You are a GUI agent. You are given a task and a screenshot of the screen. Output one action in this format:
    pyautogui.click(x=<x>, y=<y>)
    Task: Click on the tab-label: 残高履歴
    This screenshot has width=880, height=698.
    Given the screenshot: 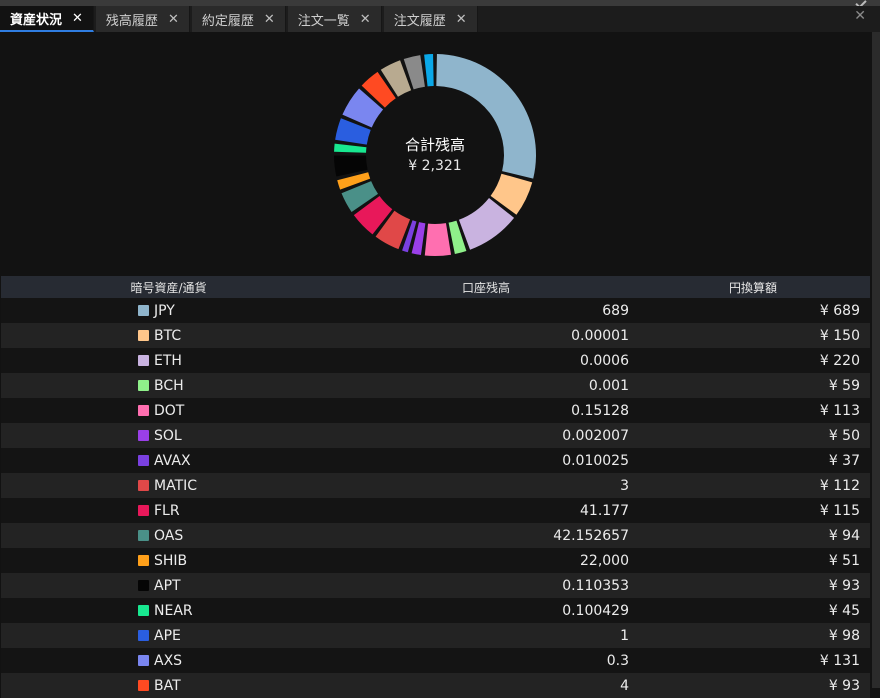 What is the action you would take?
    pyautogui.click(x=131, y=21)
    